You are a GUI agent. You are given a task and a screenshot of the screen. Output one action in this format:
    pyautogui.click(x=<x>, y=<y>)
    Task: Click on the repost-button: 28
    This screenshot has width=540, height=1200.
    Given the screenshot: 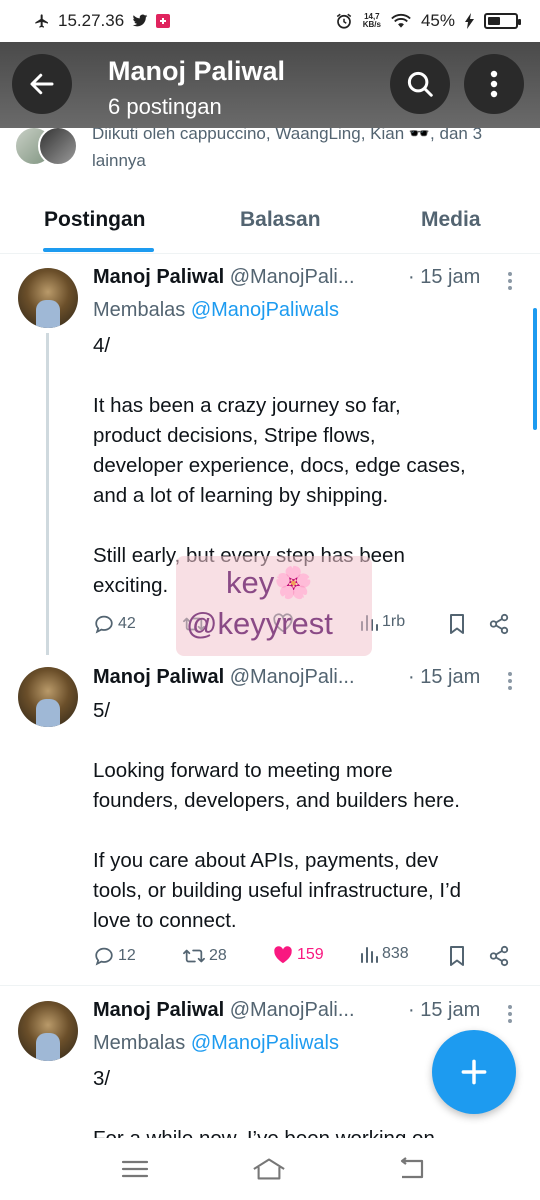 What is the action you would take?
    pyautogui.click(x=204, y=956)
    